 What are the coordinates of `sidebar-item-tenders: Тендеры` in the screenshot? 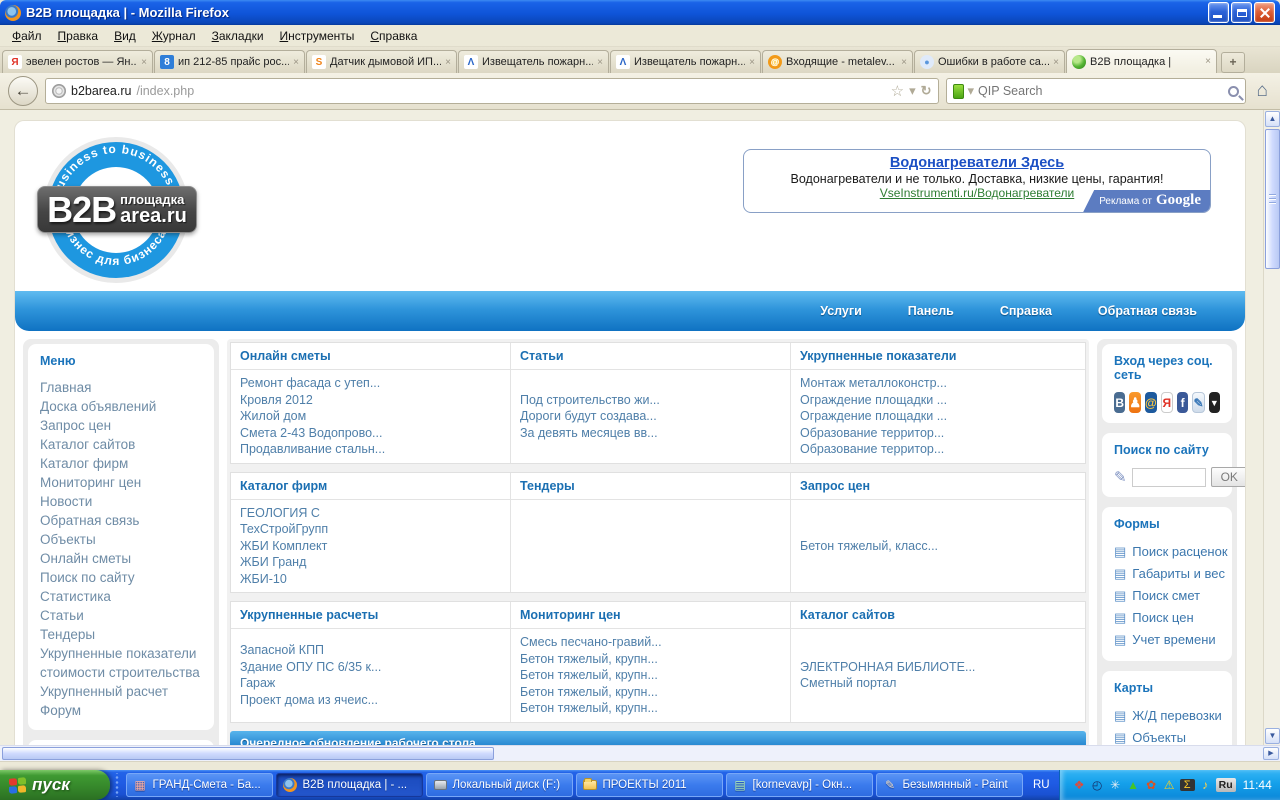 It's located at (121, 634).